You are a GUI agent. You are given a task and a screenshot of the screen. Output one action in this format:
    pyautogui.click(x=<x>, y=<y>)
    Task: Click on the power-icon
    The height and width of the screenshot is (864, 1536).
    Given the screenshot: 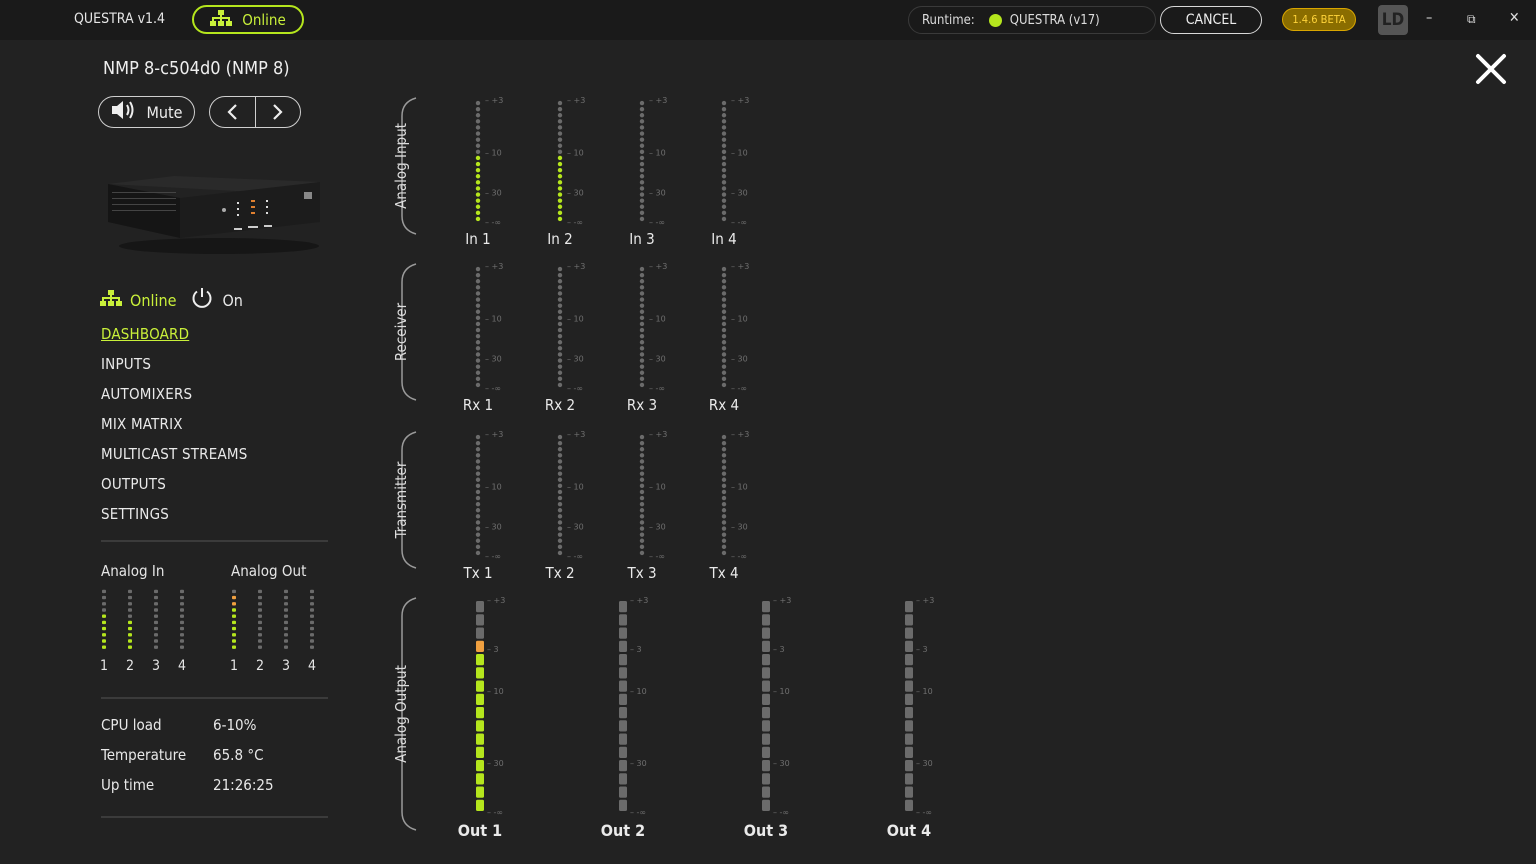 What is the action you would take?
    pyautogui.click(x=202, y=300)
    